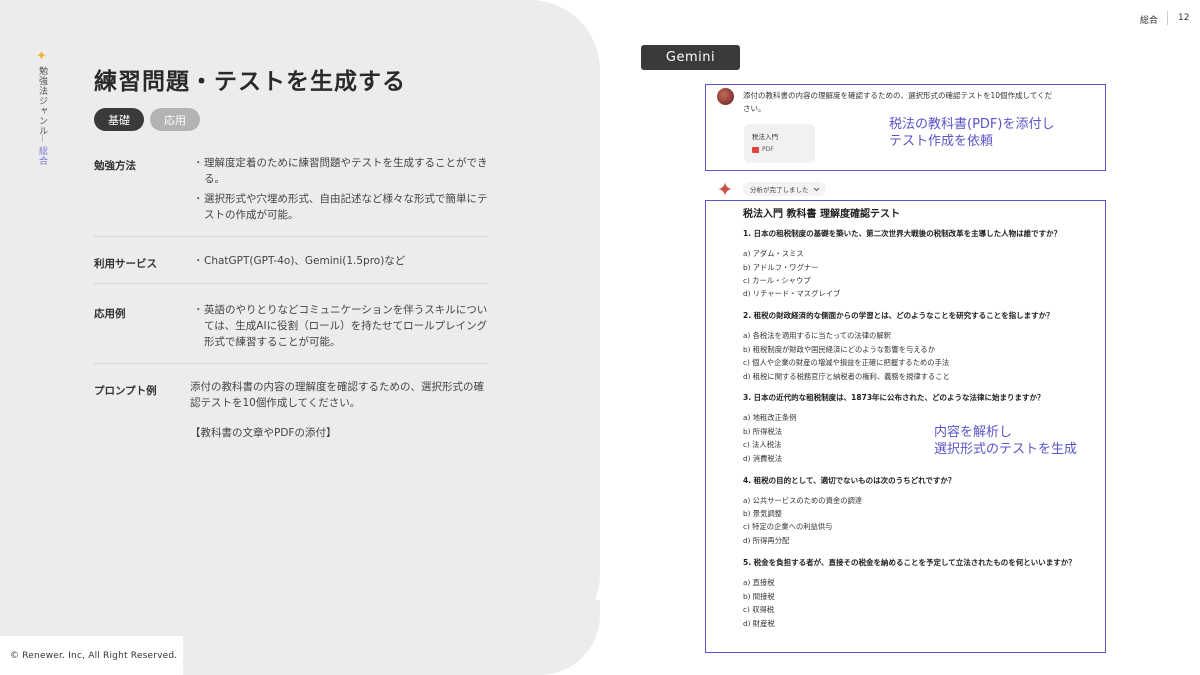 The image size is (1200, 675). Describe the element at coordinates (816, 189) in the screenshot. I see `chevron-down-icon` at that location.